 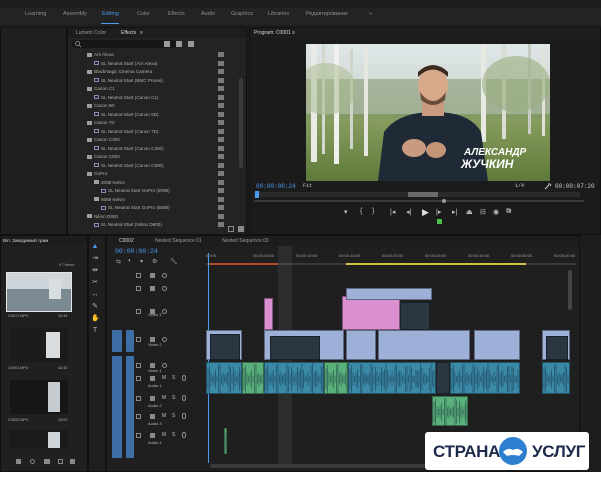 I want to click on find-icon, so click(x=32, y=461).